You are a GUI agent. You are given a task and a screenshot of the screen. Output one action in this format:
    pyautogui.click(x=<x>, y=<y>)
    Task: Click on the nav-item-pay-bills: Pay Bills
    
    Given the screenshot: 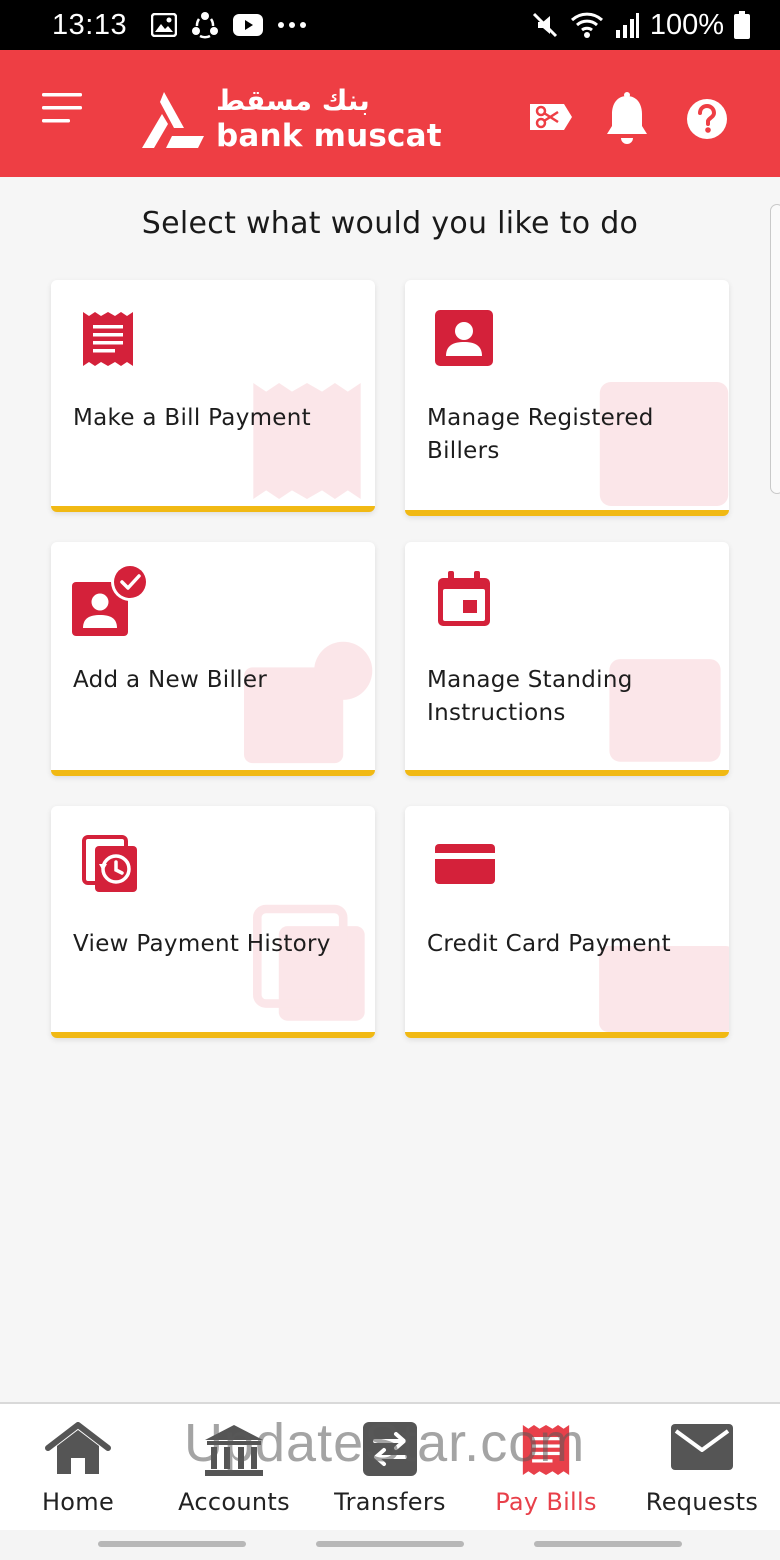 What is the action you would take?
    pyautogui.click(x=546, y=1467)
    